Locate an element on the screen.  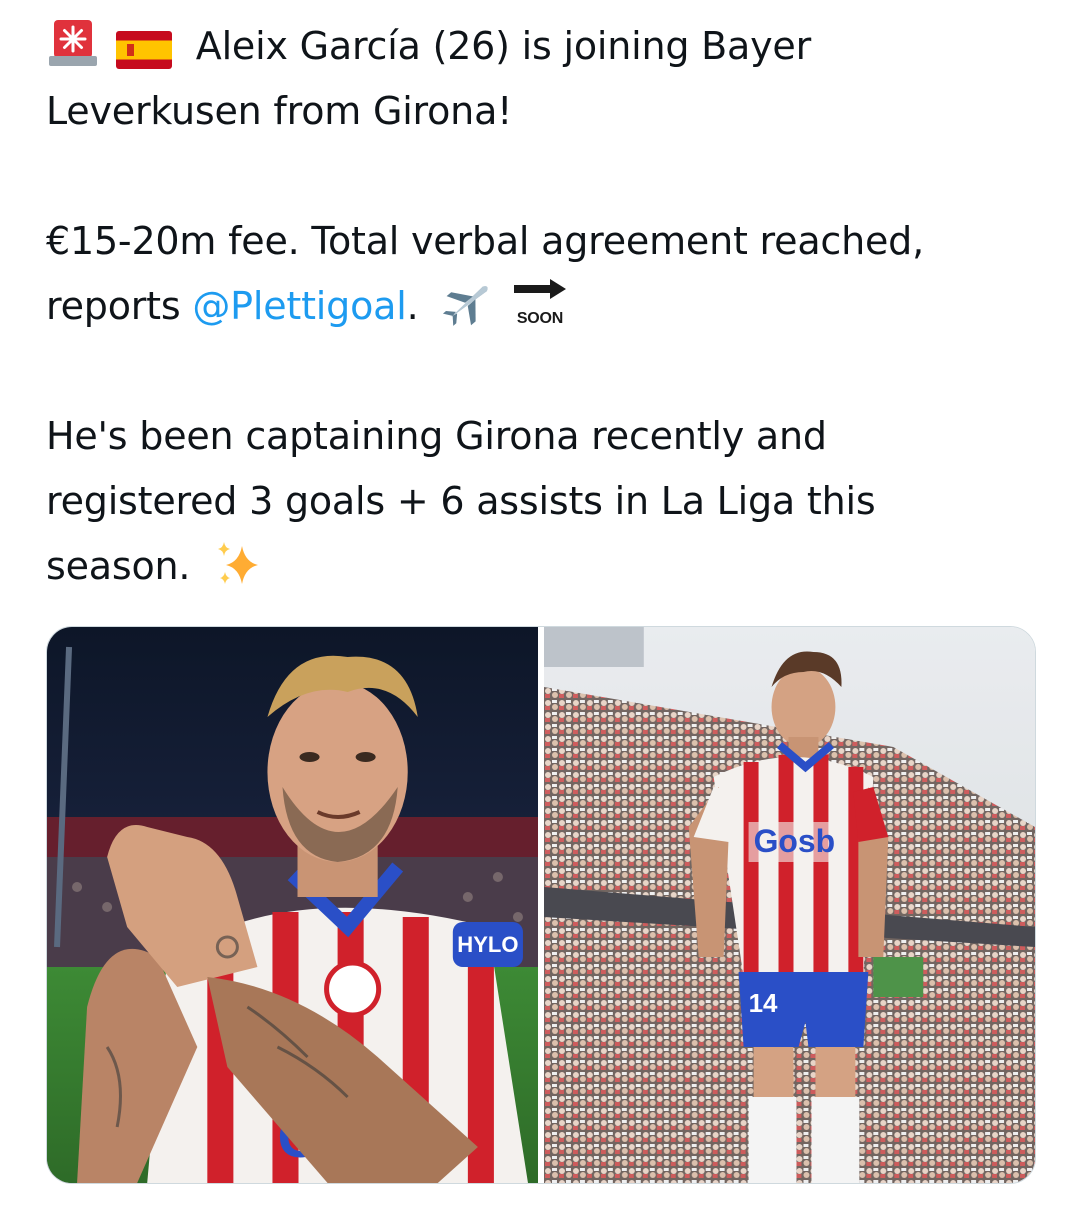
photo1-badge-text: HYLO is located at coordinates (487, 944).